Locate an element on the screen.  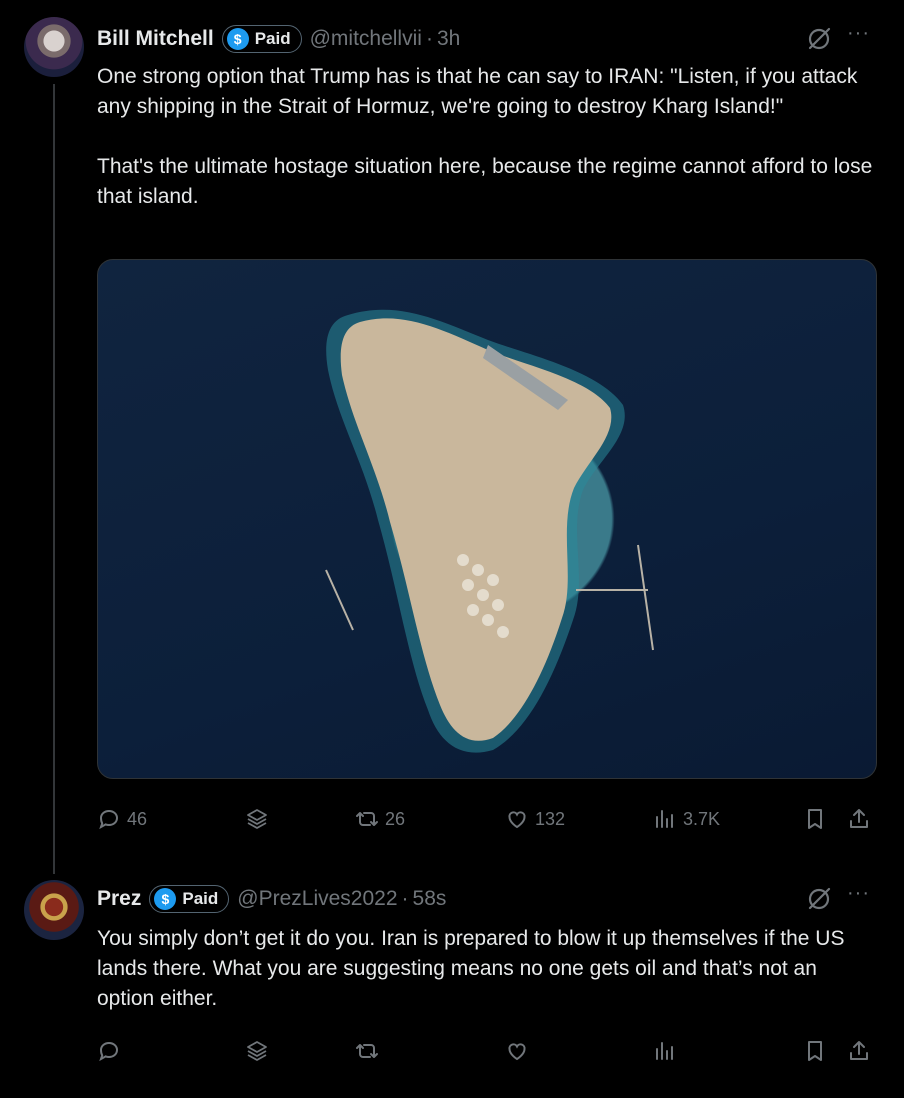
views-button is located at coordinates (665, 1051).